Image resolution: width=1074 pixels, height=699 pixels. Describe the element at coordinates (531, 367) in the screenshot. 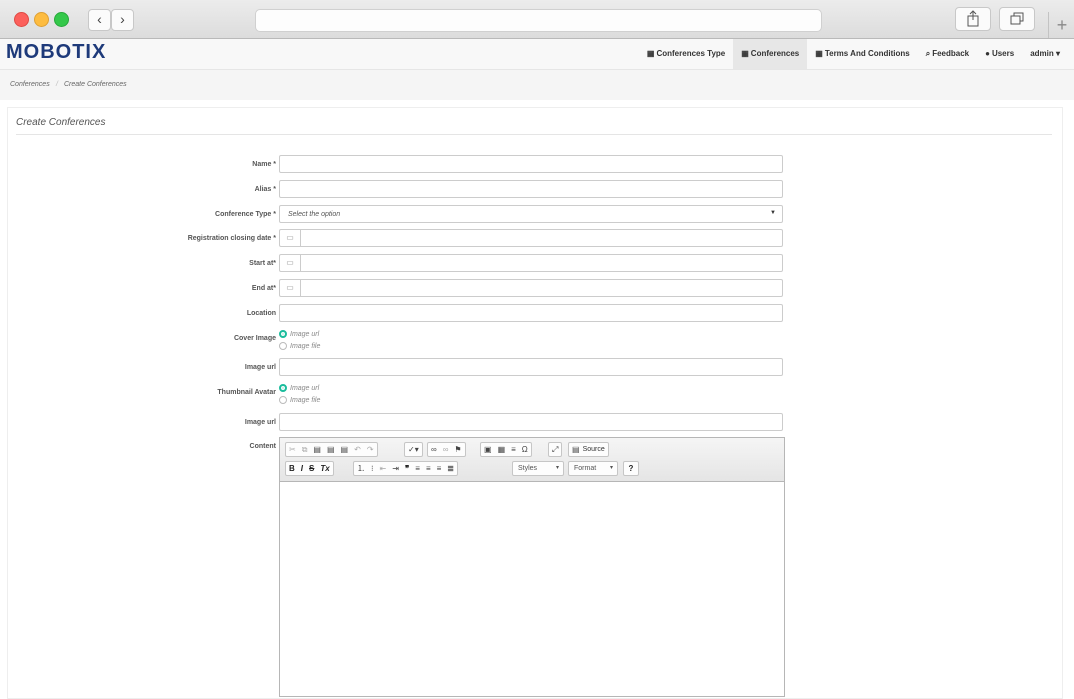

I see `cover-image-url-input` at that location.